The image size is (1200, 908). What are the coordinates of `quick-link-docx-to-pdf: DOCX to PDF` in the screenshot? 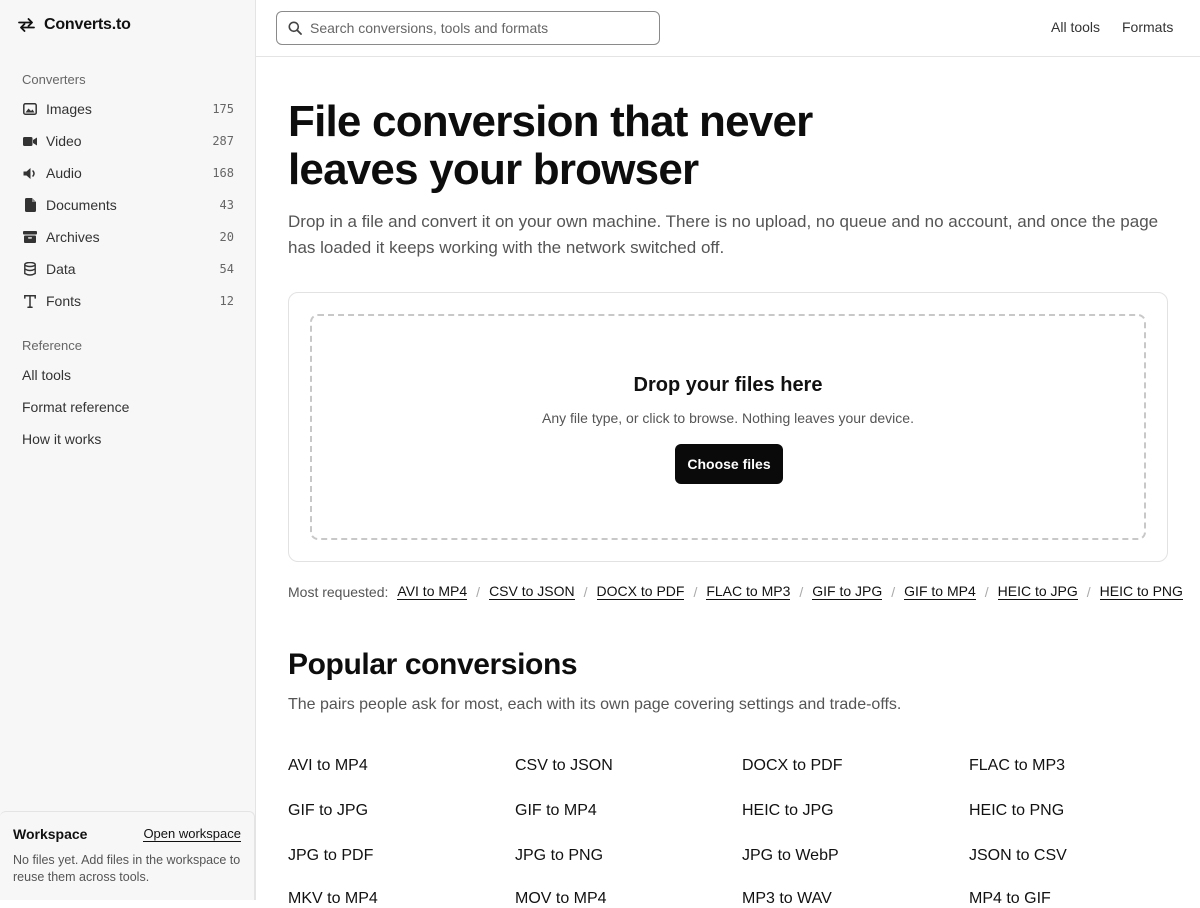 It's located at (640, 592).